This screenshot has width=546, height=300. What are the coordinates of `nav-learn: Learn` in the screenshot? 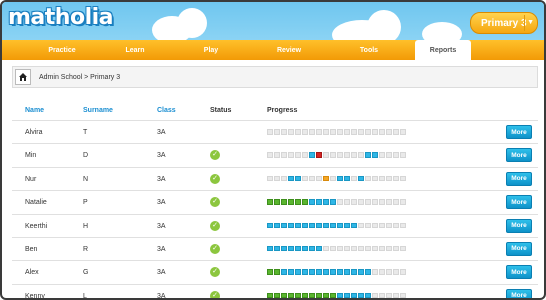 It's located at (135, 50).